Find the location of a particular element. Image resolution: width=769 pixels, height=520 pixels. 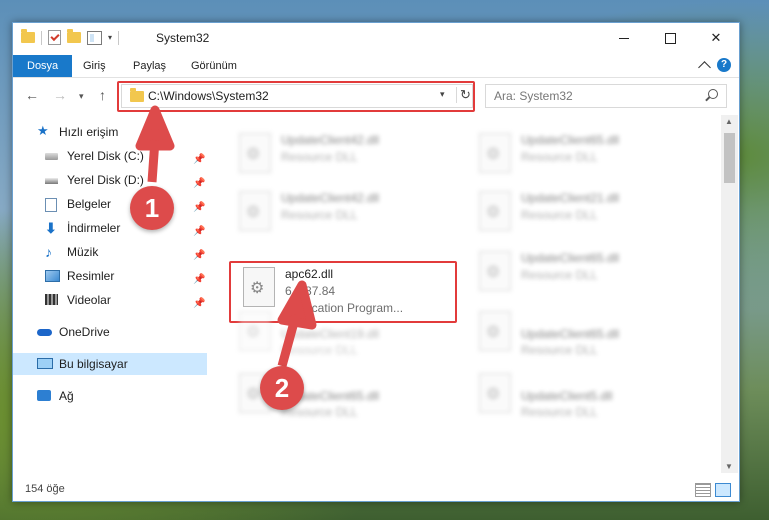

properties-icon is located at coordinates (94, 37).